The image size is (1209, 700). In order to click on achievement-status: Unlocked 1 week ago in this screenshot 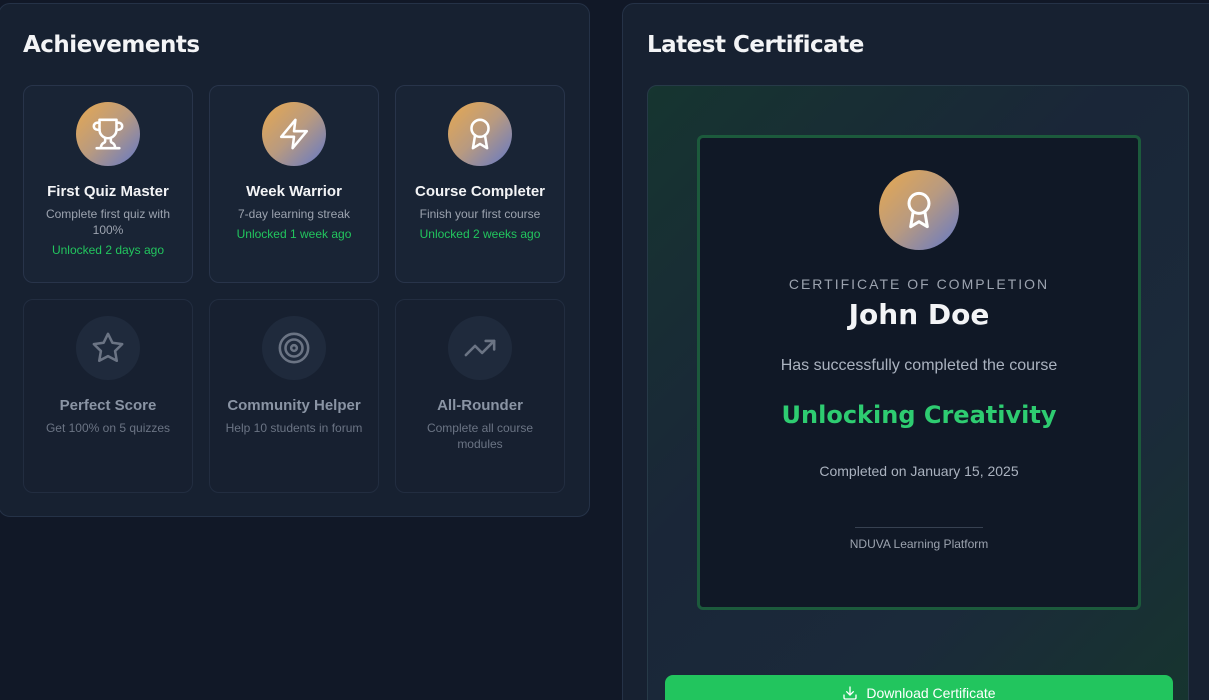, I will do `click(294, 234)`.